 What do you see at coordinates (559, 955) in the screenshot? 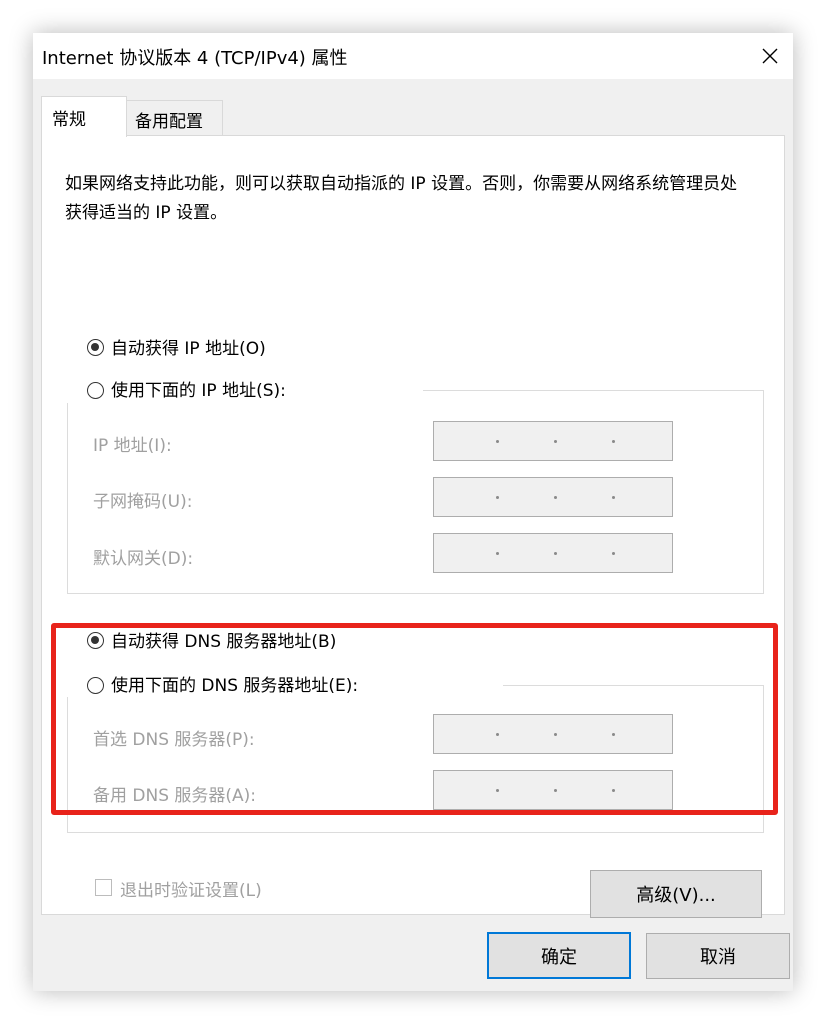
I see `ok-button: 确定` at bounding box center [559, 955].